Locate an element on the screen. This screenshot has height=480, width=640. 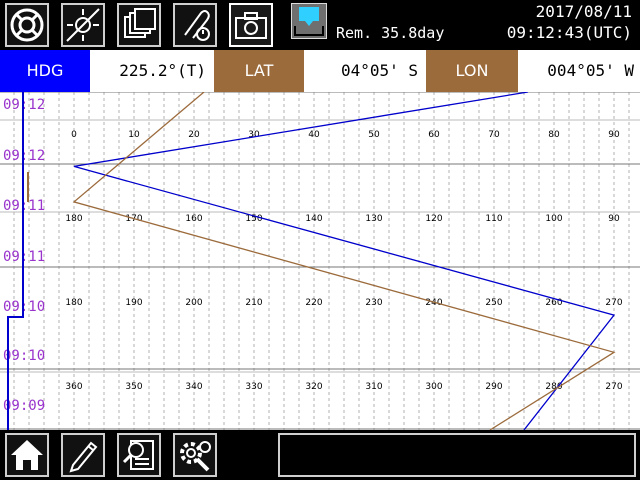
top-toolbar: Rem. 35.8day 2017/08/11 09:12:43(UTC) is located at coordinates (320, 25).